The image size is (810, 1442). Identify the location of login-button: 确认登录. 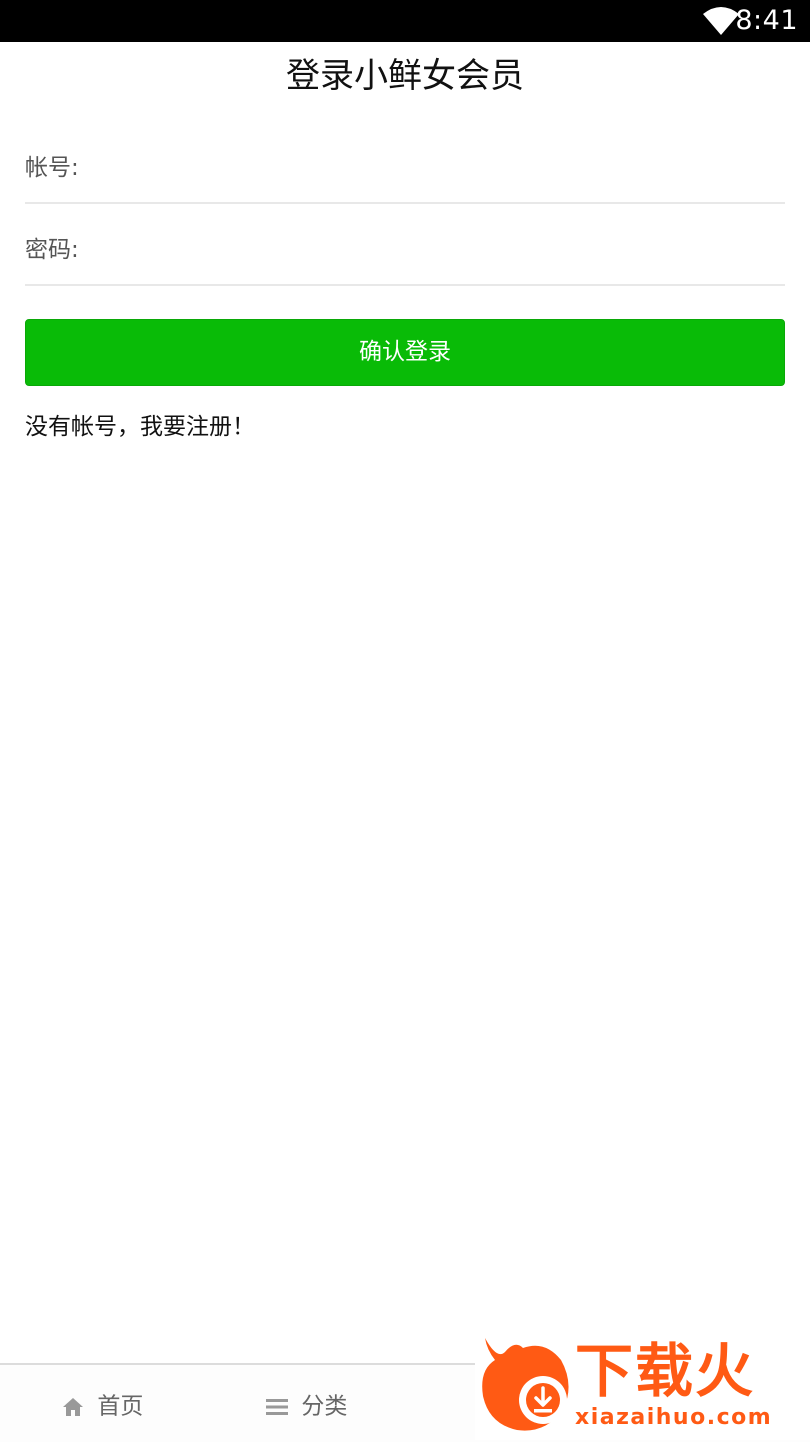
(405, 352).